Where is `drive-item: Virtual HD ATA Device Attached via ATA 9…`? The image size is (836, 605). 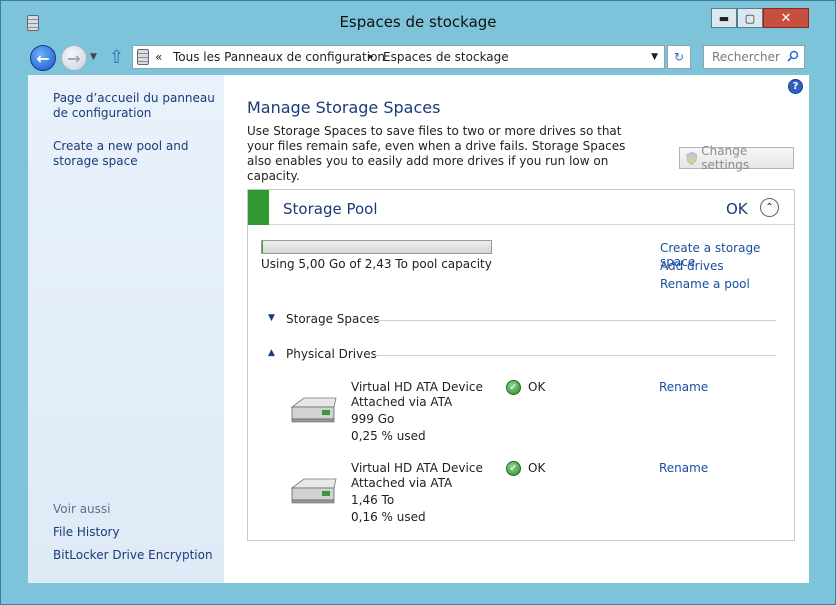
drive-item: Virtual HD ATA Device Attached via ATA 9… is located at coordinates (533, 414).